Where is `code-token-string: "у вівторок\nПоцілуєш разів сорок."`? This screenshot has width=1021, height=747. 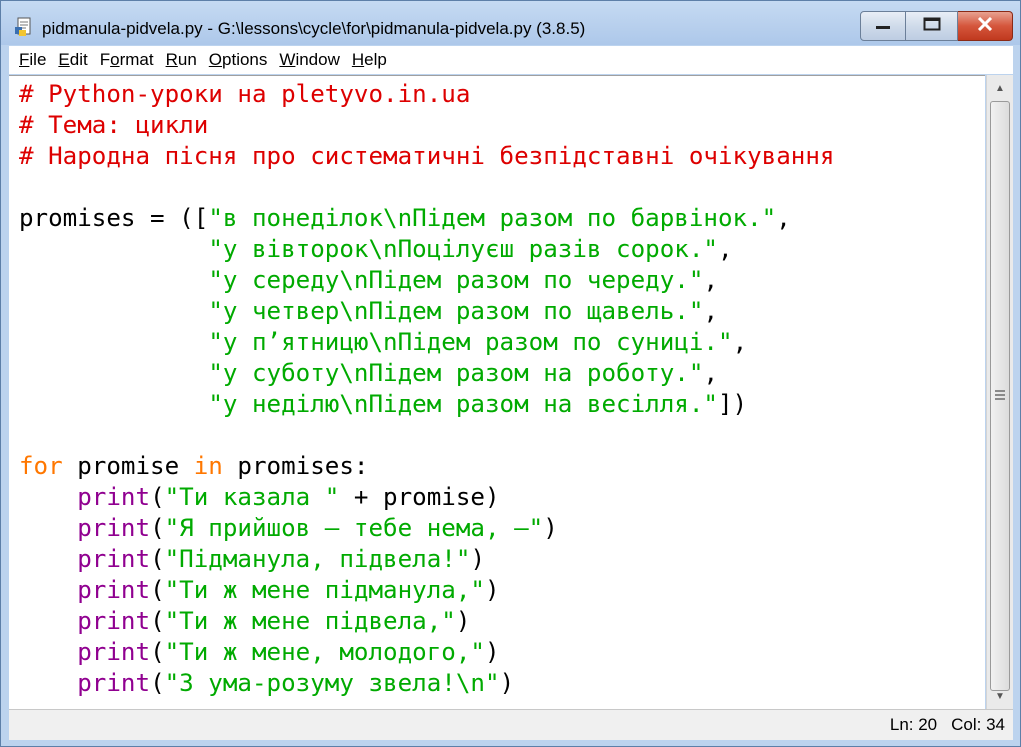
code-token-string: "у вівторок\nПоцілуєш разів сорок." is located at coordinates (463, 249).